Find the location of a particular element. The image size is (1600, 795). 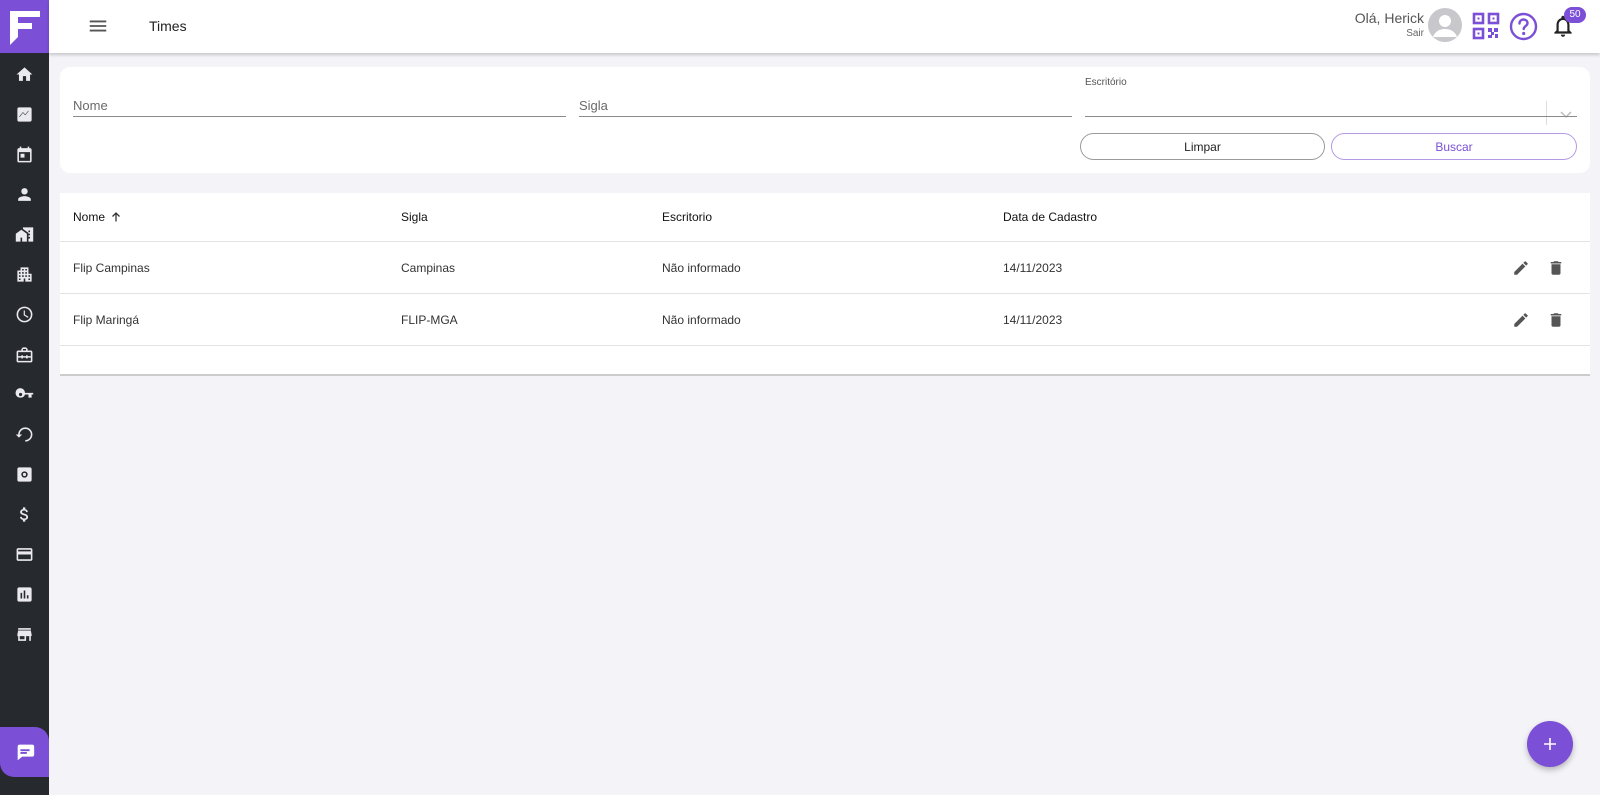

help-circle-icon is located at coordinates (1523, 26).